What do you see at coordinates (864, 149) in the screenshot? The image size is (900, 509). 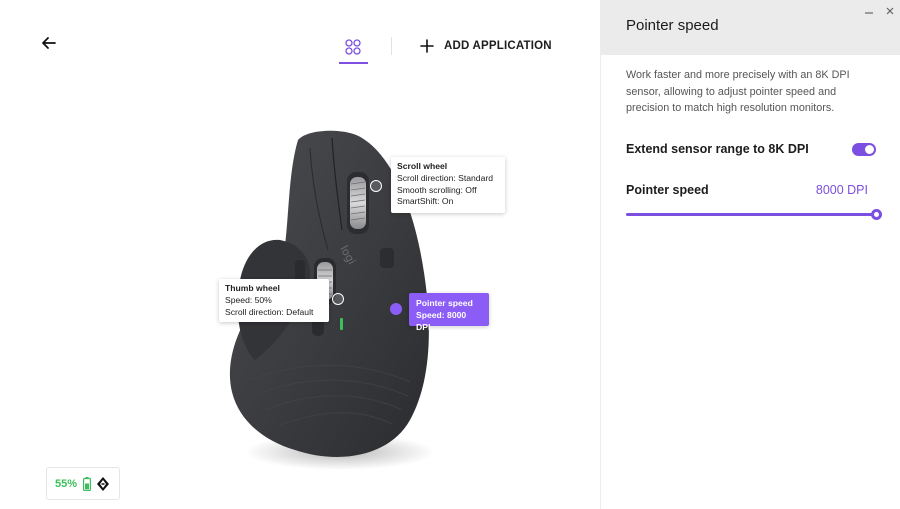 I see `extend-sensor-toggle` at bounding box center [864, 149].